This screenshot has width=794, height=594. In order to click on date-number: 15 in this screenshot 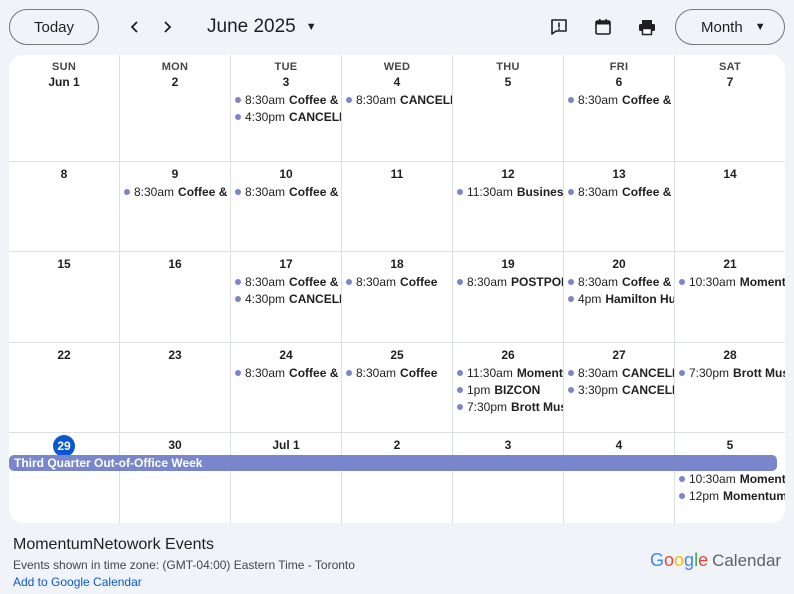, I will do `click(64, 264)`.